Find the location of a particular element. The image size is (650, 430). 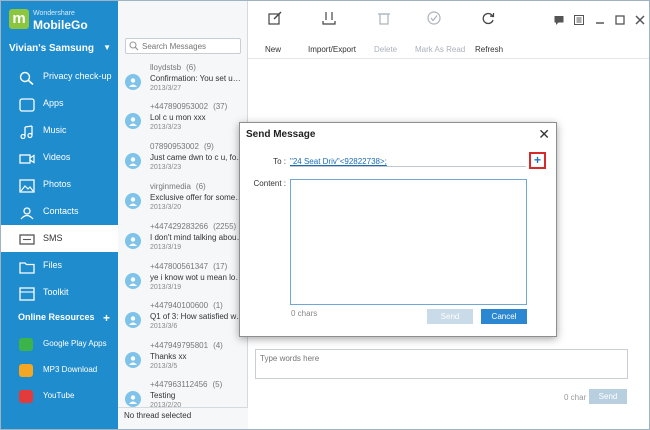

sidebar-item-label: Photos is located at coordinates (57, 184).